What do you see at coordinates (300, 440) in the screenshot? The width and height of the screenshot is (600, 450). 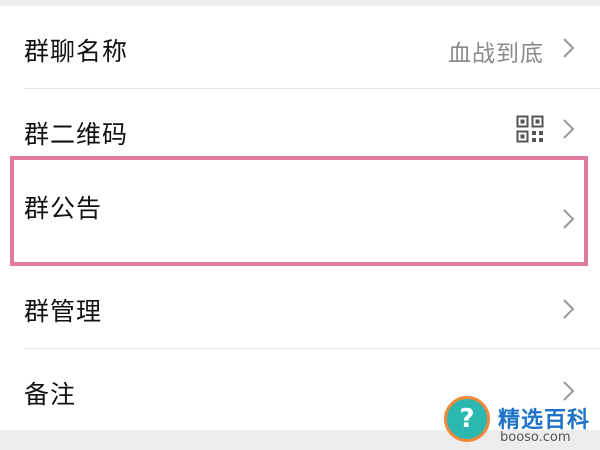 I see `bottom-spacer` at bounding box center [300, 440].